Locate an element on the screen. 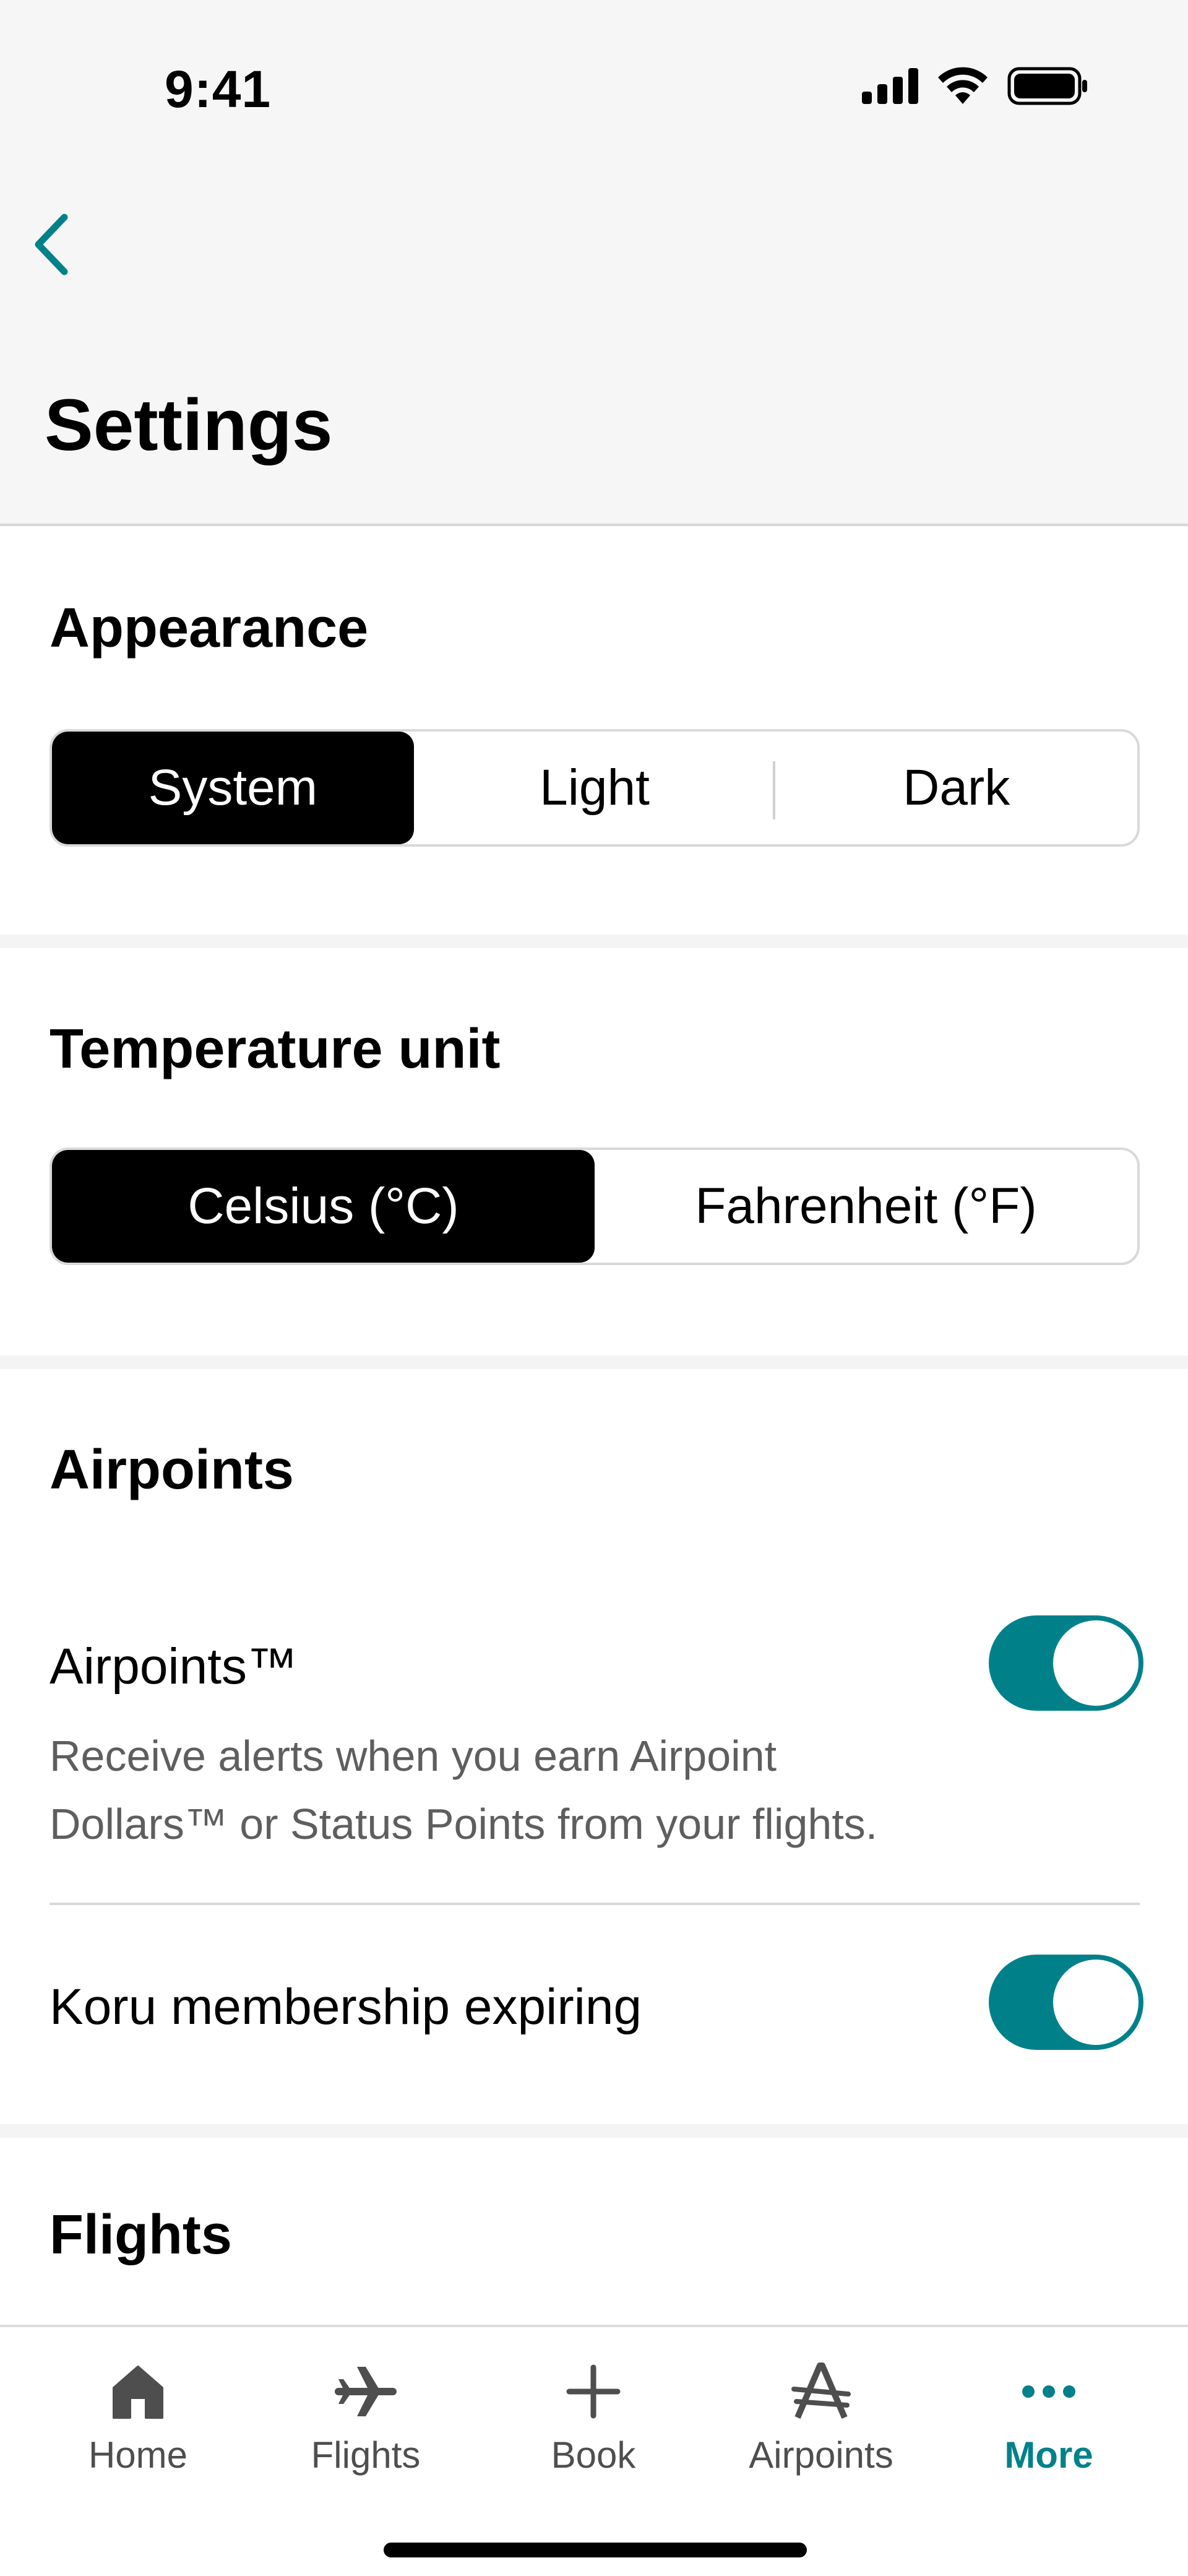  tab-more: More is located at coordinates (1049, 2431).